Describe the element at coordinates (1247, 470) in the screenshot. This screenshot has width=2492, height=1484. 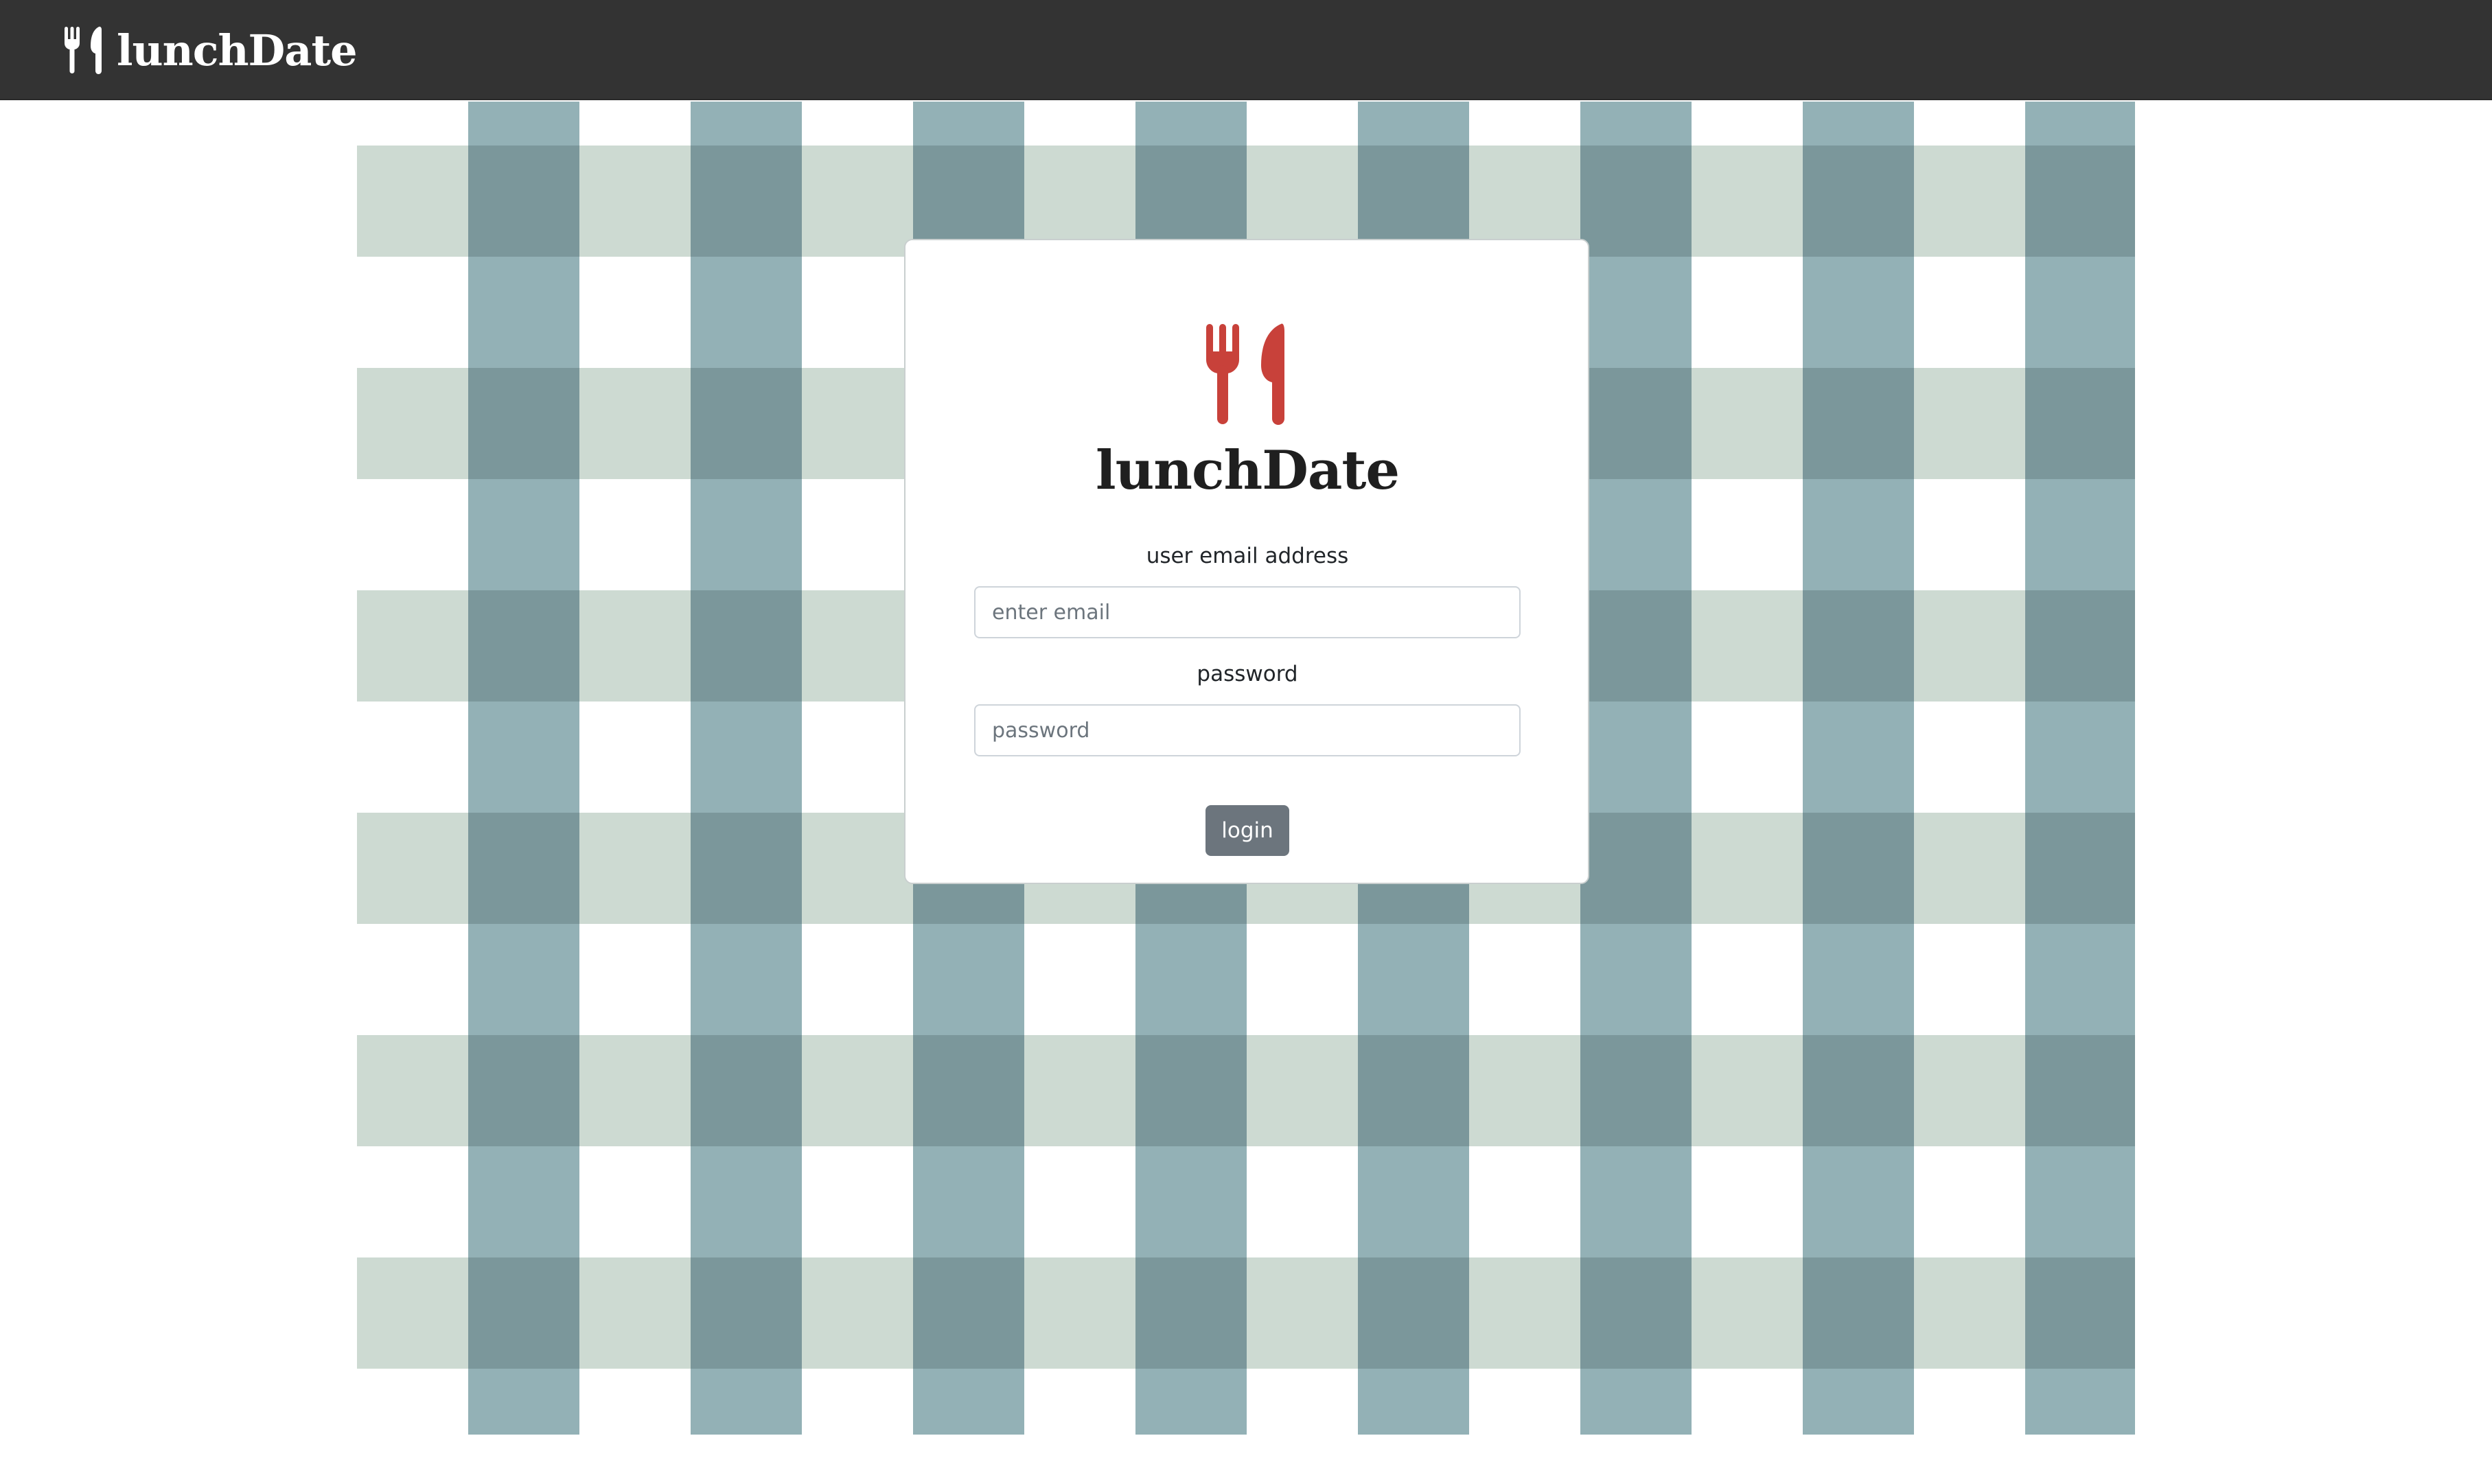
I see `login-title: lunchDate` at that location.